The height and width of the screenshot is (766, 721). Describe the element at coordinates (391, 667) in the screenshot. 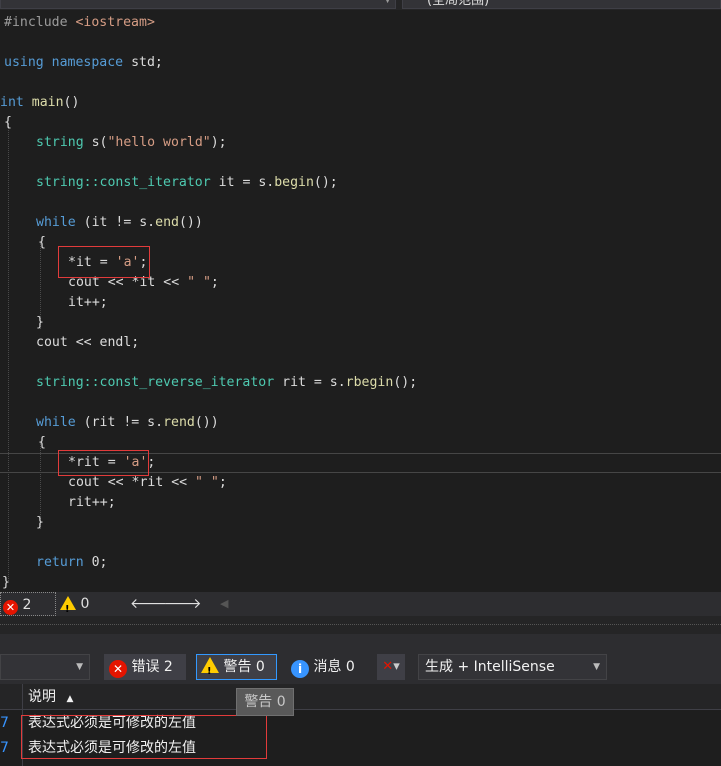

I see `filter-icon: ✕▾` at that location.